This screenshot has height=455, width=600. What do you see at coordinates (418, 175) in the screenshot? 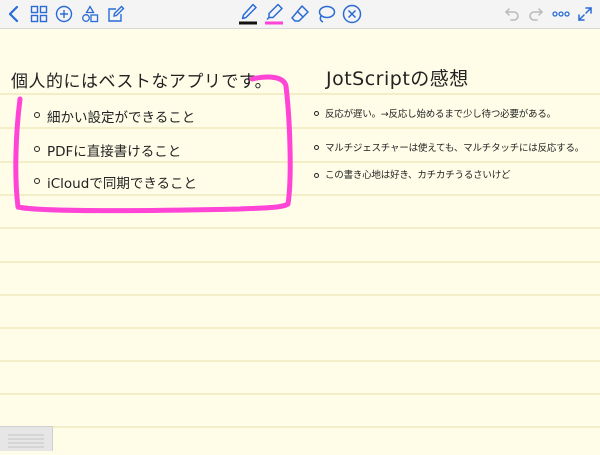
I see `right-item: この書き心地は好き、カチカチうるさいけど` at bounding box center [418, 175].